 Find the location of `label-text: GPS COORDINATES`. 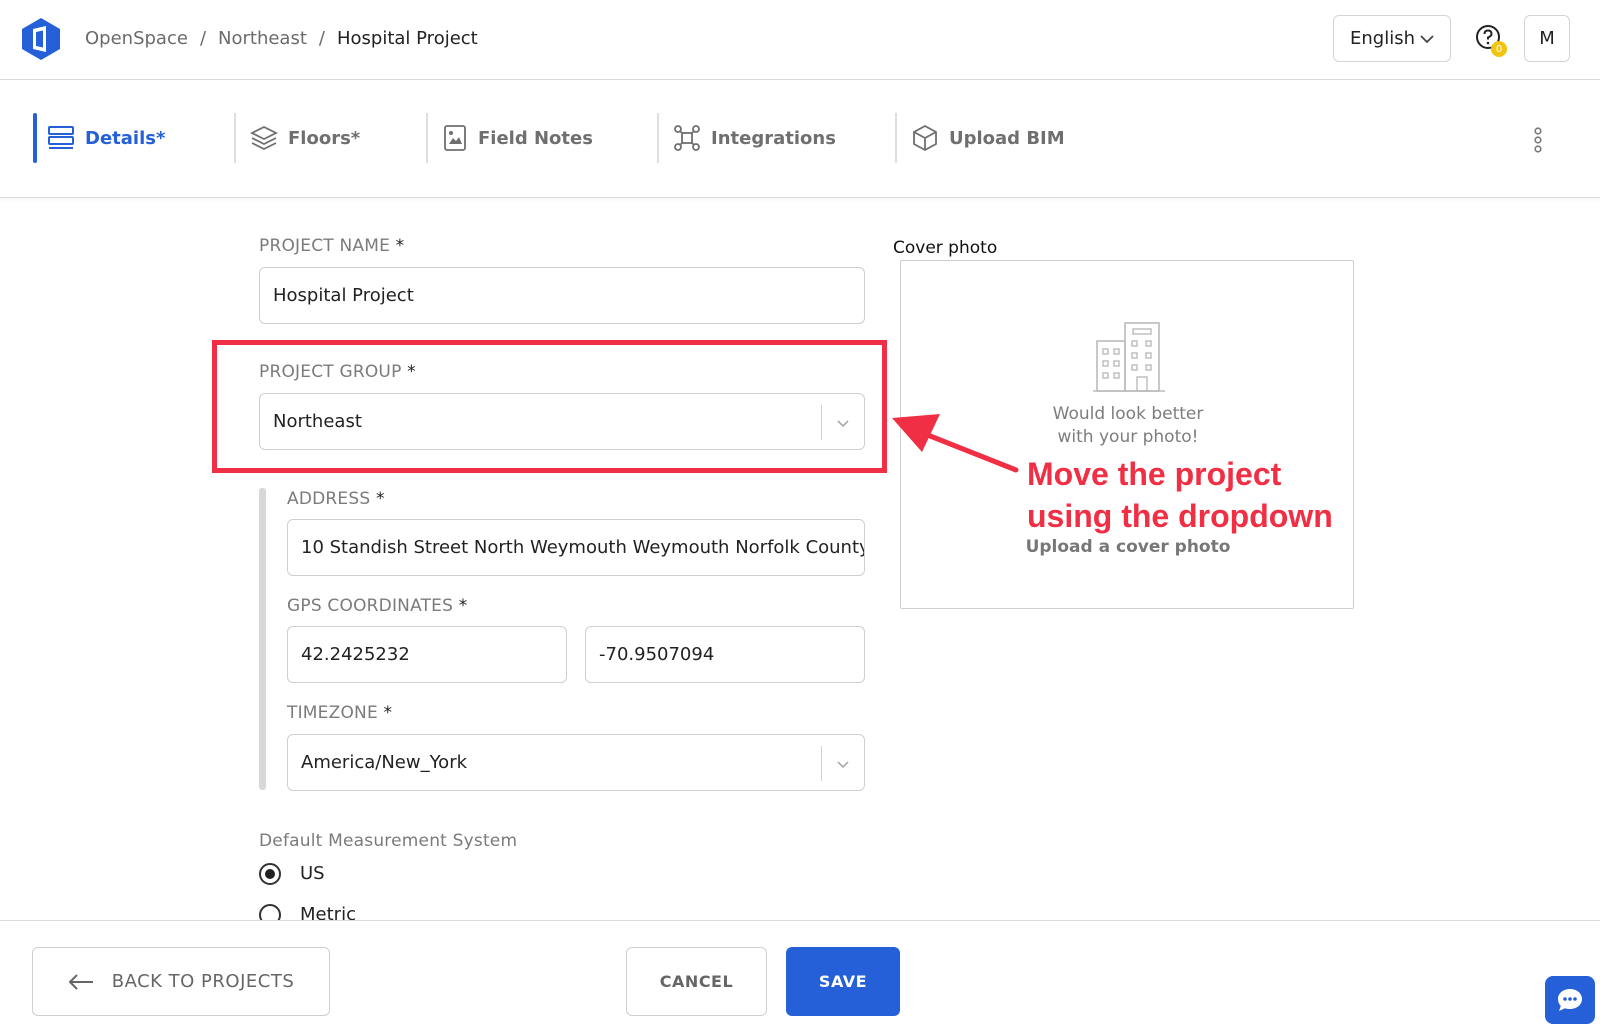

label-text: GPS COORDINATES is located at coordinates (370, 606).